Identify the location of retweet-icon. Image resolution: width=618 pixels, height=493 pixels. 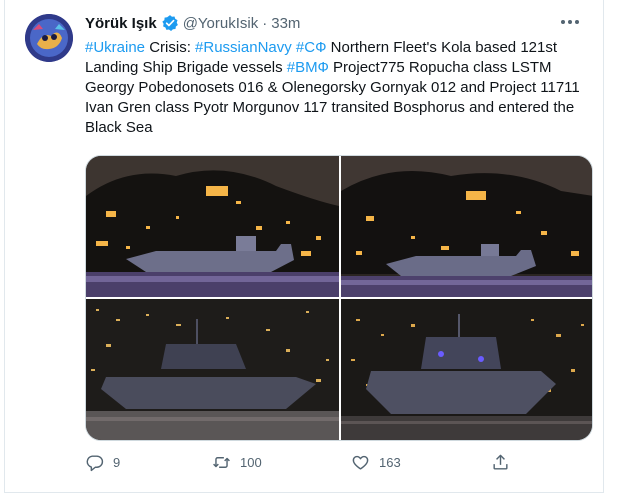
(221, 462).